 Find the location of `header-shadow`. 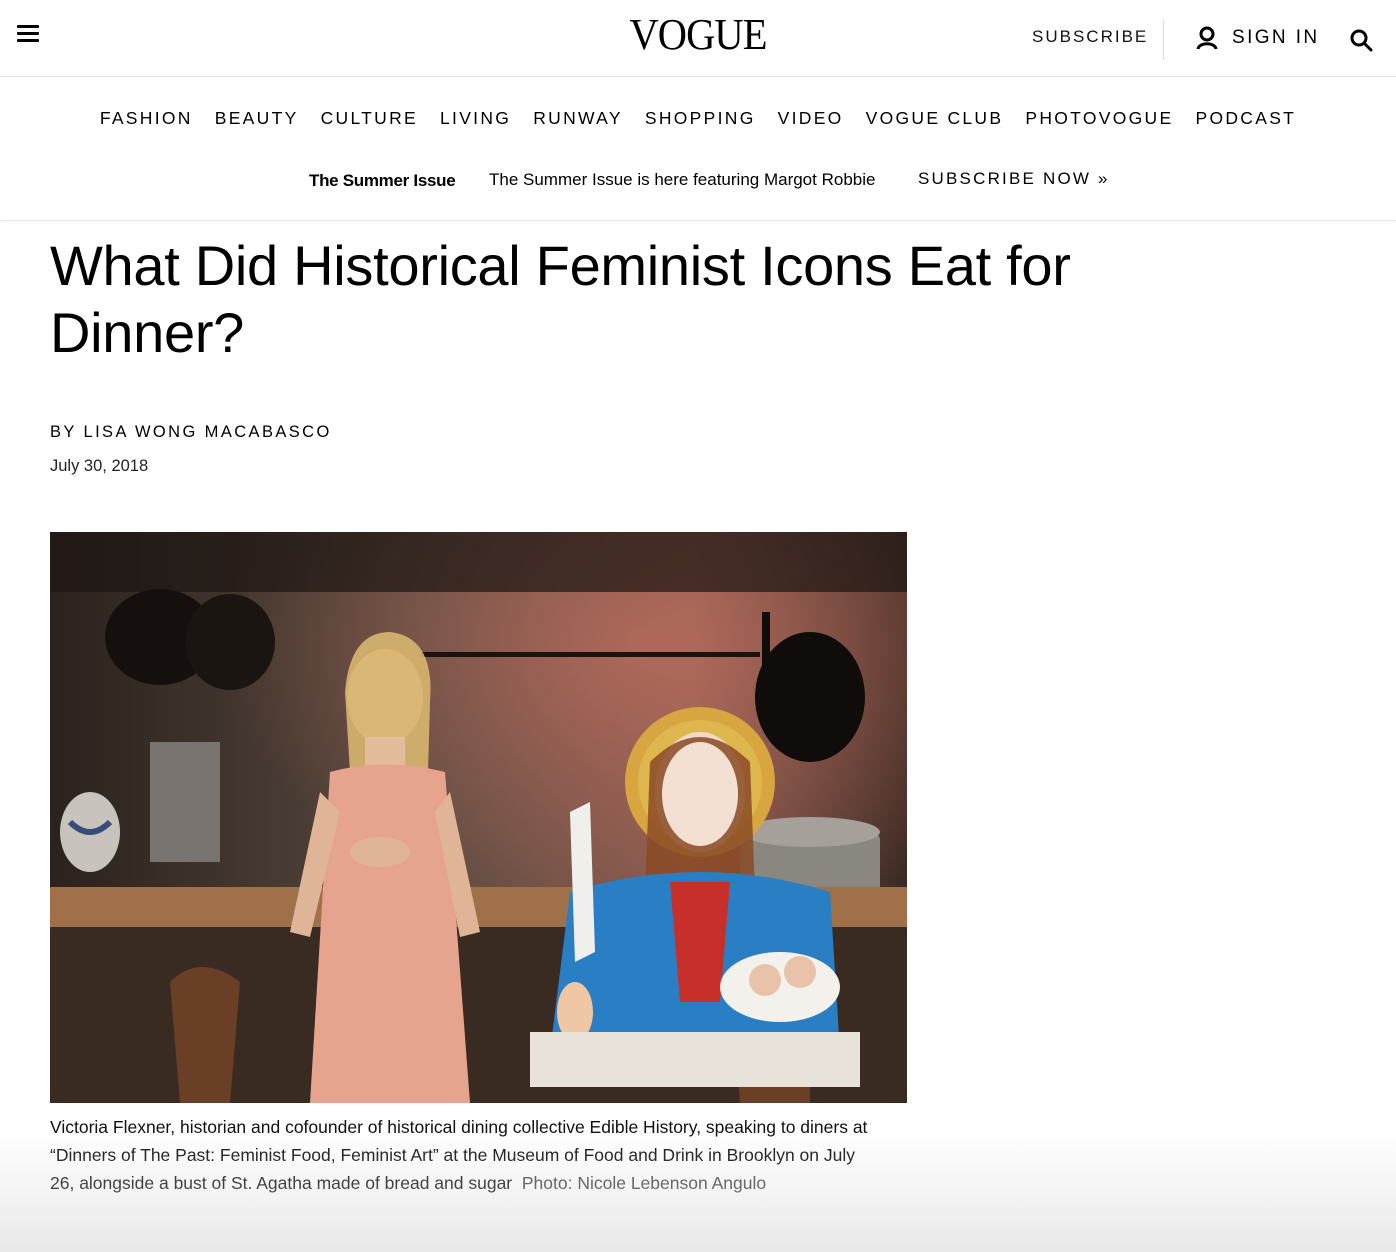

header-shadow is located at coordinates (698, 220).